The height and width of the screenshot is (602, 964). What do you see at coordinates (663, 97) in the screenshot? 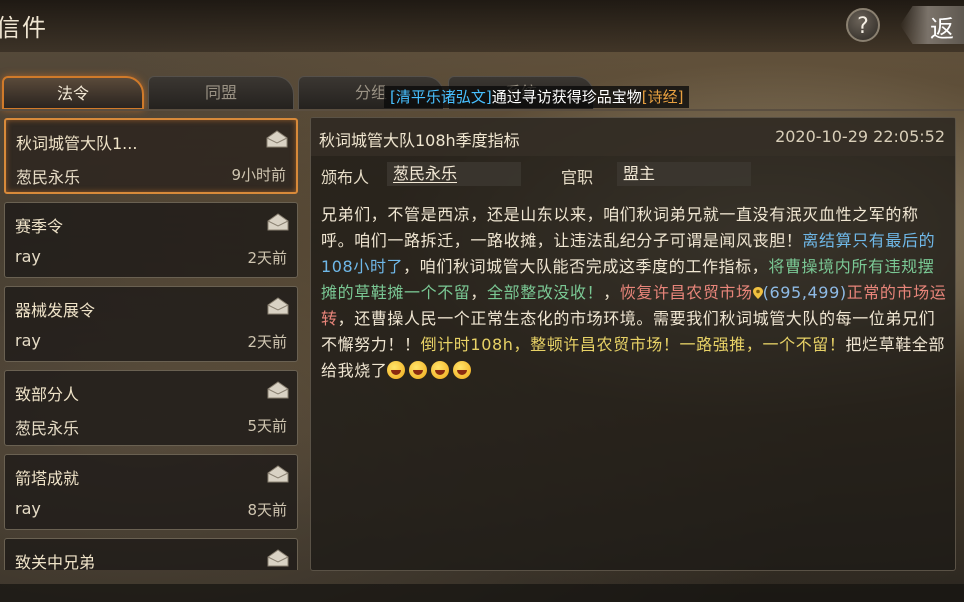
I see `marquee-item: [诗经]` at bounding box center [663, 97].